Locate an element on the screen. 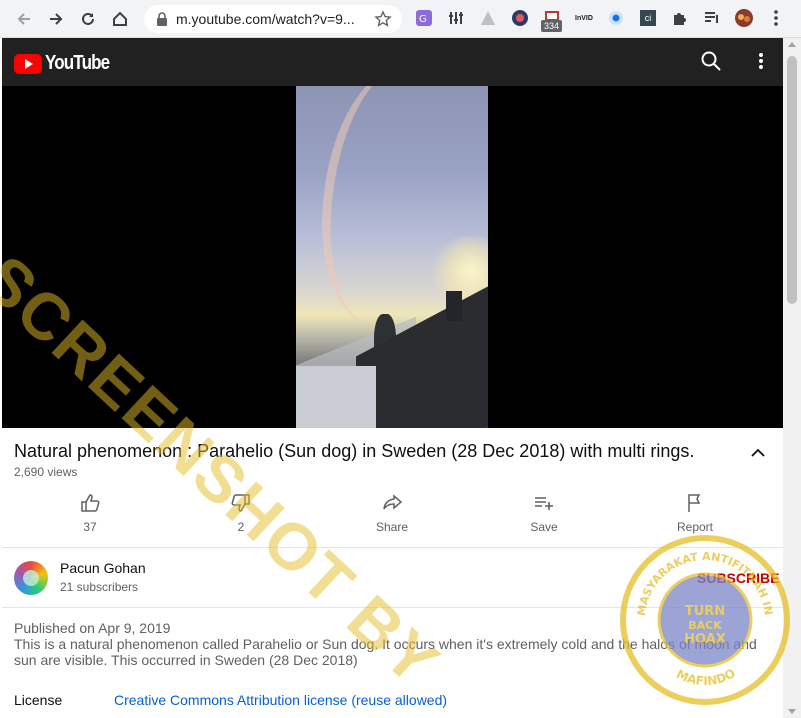  chimney is located at coordinates (454, 306).